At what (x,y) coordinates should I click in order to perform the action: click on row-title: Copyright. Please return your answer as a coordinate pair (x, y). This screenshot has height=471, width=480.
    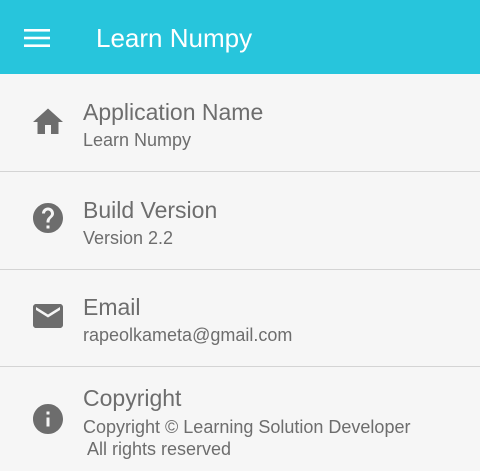
    Looking at the image, I should click on (132, 398).